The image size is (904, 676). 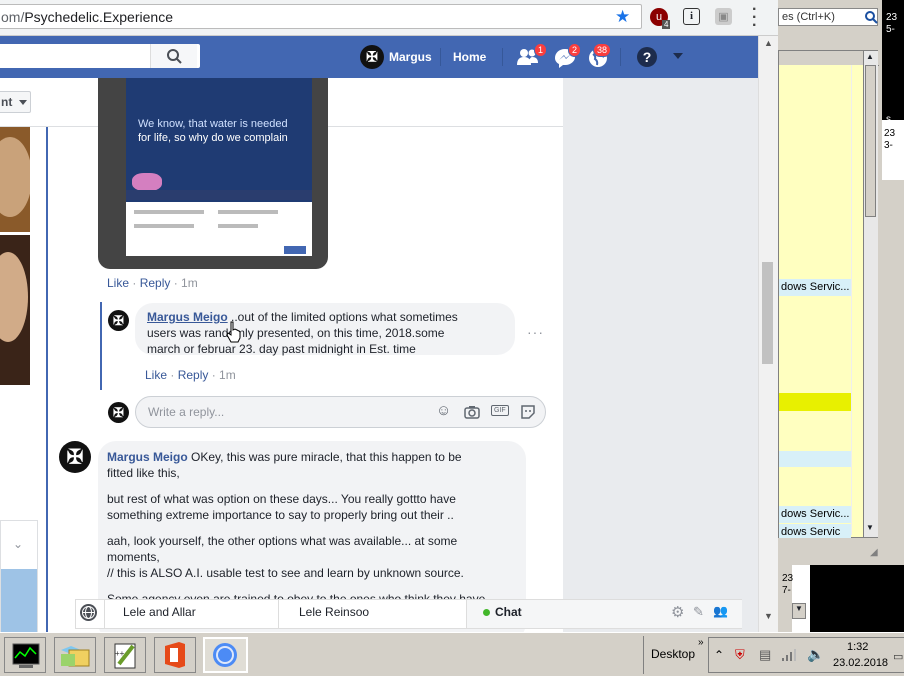 I want to click on my-avatar: ✠, so click(x=118, y=412).